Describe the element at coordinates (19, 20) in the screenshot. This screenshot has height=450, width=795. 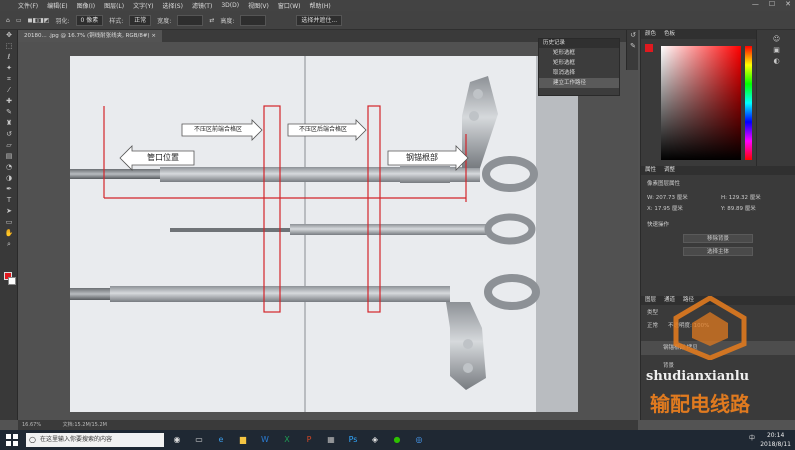
I see `marquee-option-icon: ▭` at that location.